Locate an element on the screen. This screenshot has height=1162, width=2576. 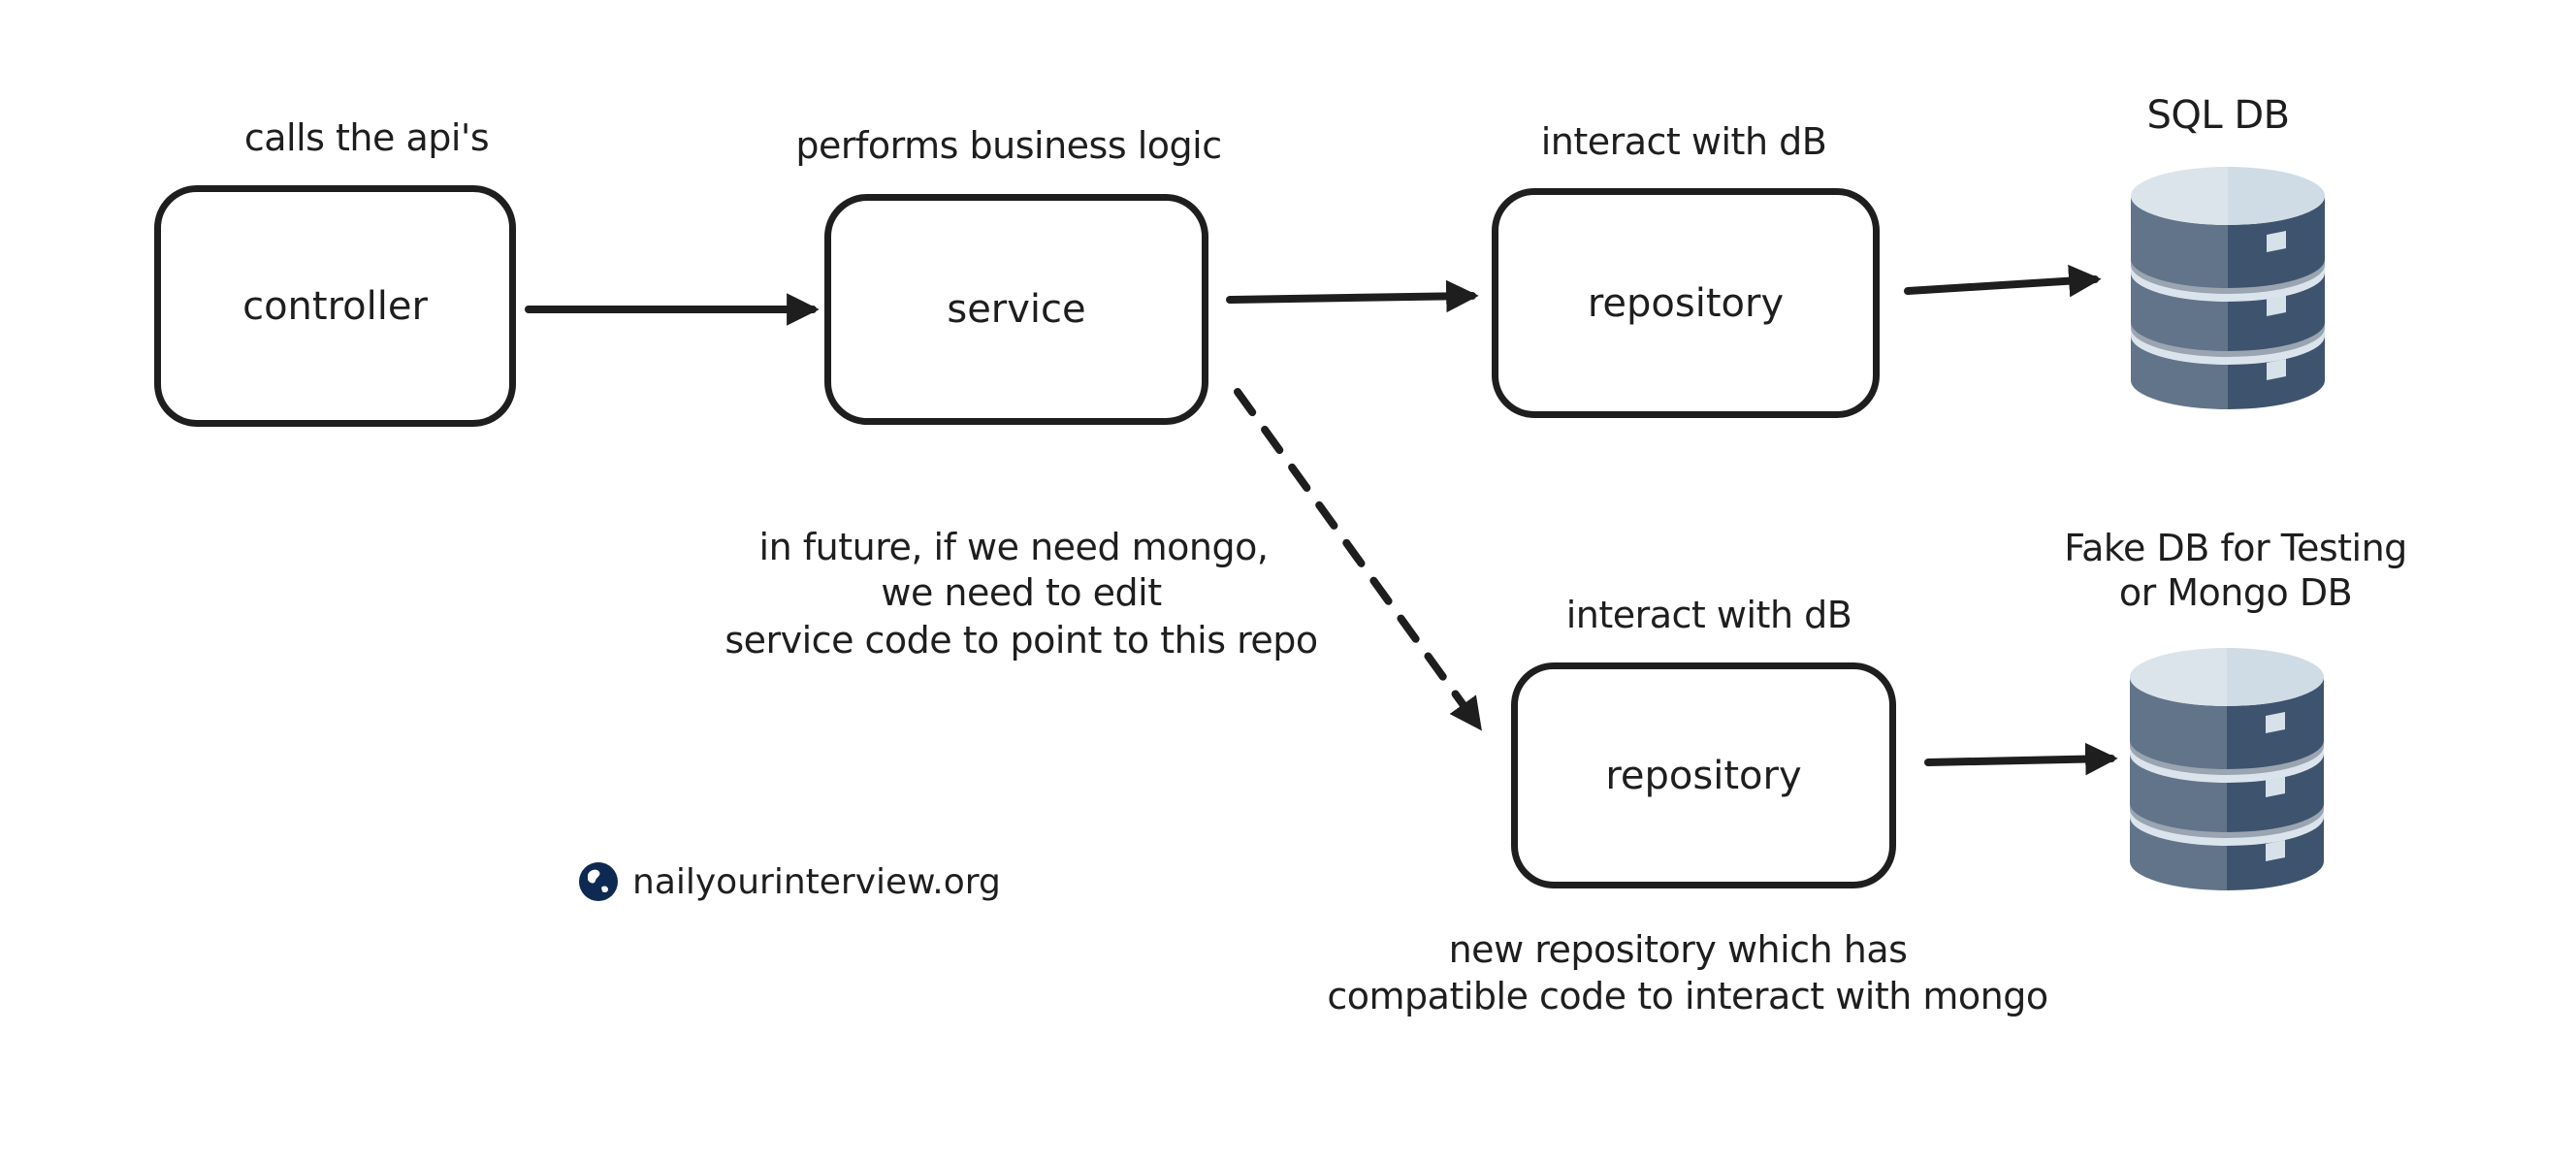
arrow-repository-to-sql-db is located at coordinates (2003, 281).